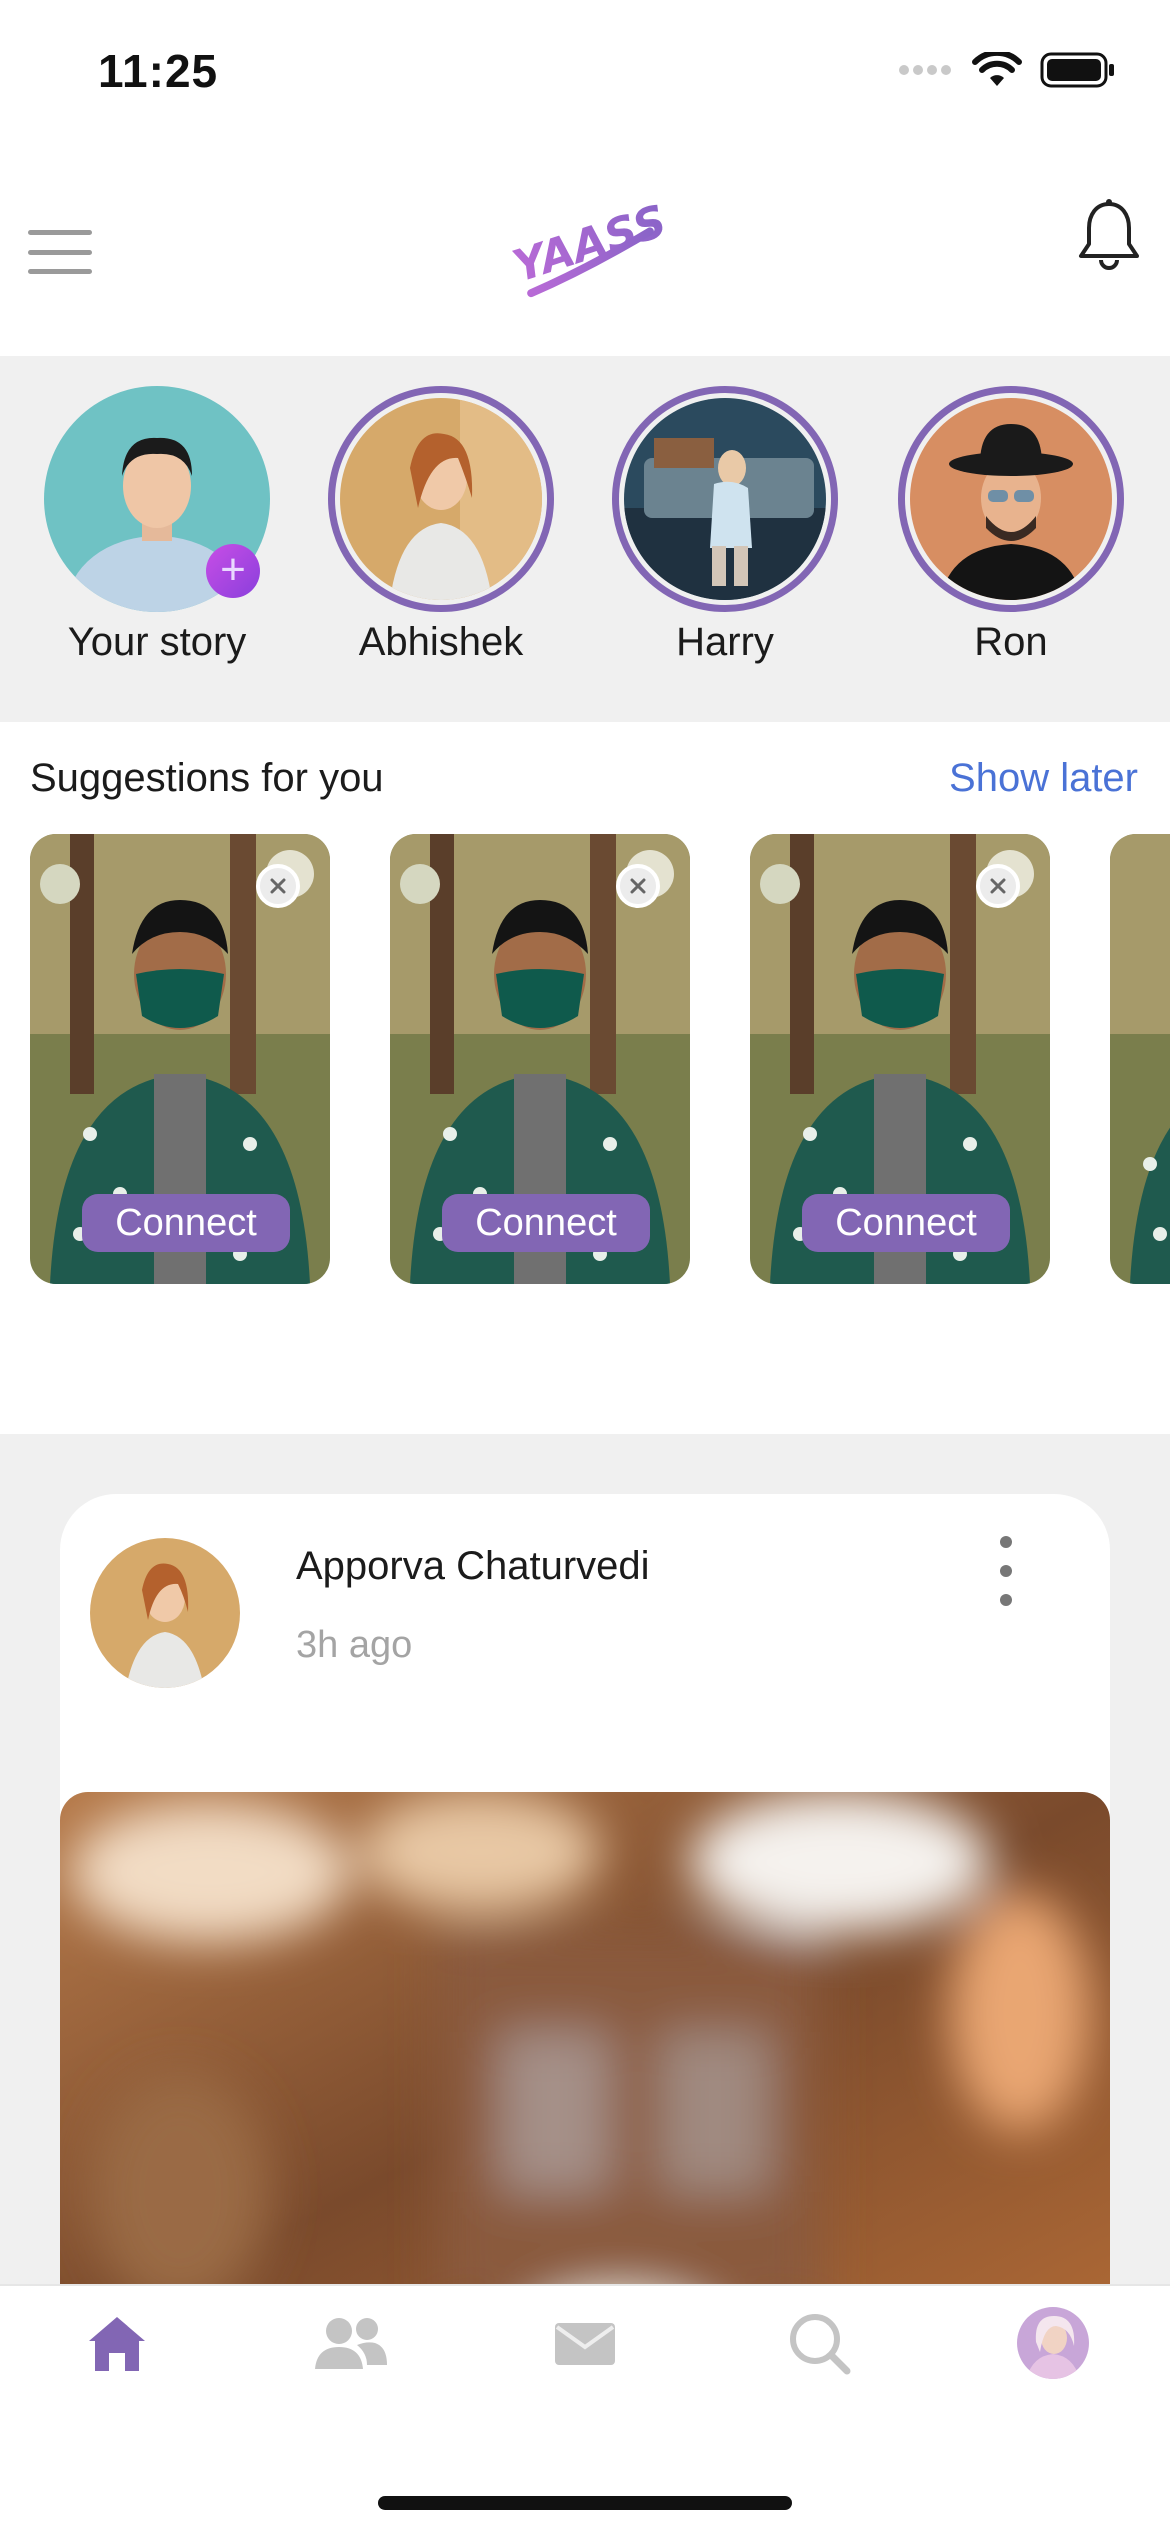 The width and height of the screenshot is (1170, 2532). I want to click on people-icon, so click(351, 2343).